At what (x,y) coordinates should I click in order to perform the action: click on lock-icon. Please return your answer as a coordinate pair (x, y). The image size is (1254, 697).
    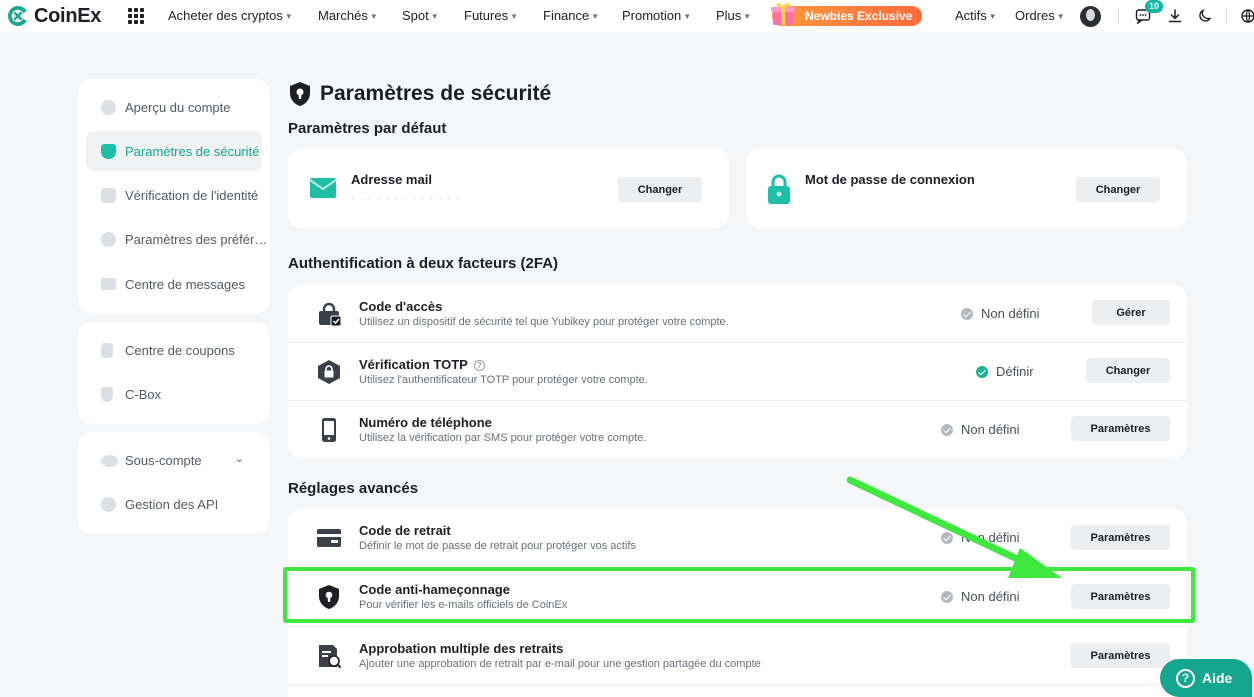
    Looking at the image, I should click on (779, 189).